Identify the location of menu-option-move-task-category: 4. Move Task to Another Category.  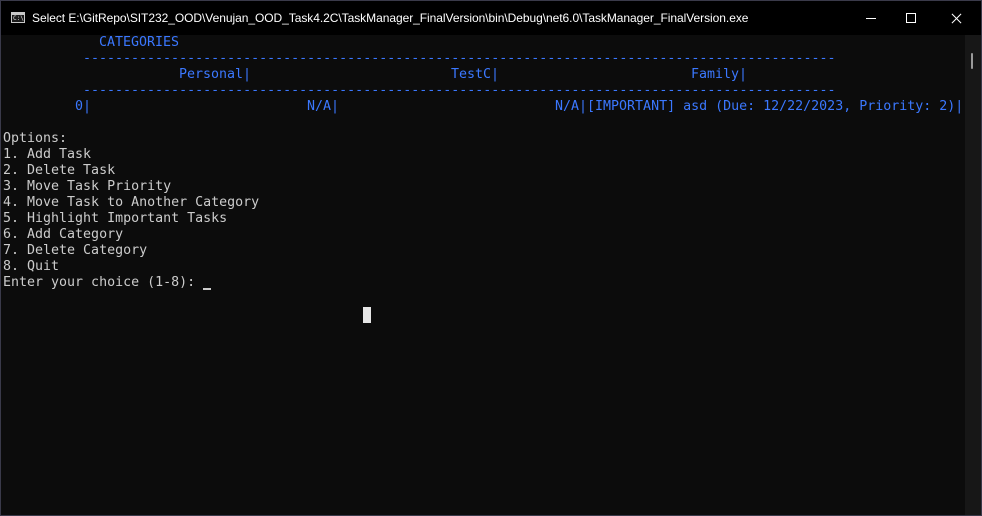
(131, 202).